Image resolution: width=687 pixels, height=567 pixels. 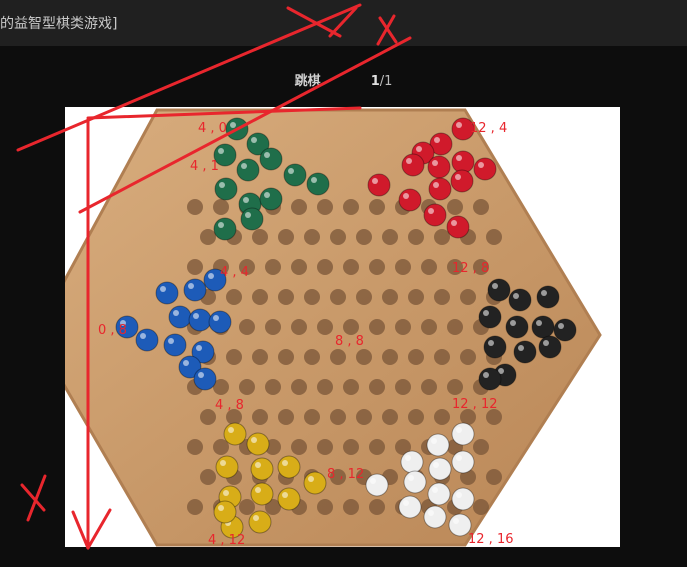 I want to click on image-counter: 1/1, so click(x=382, y=81).